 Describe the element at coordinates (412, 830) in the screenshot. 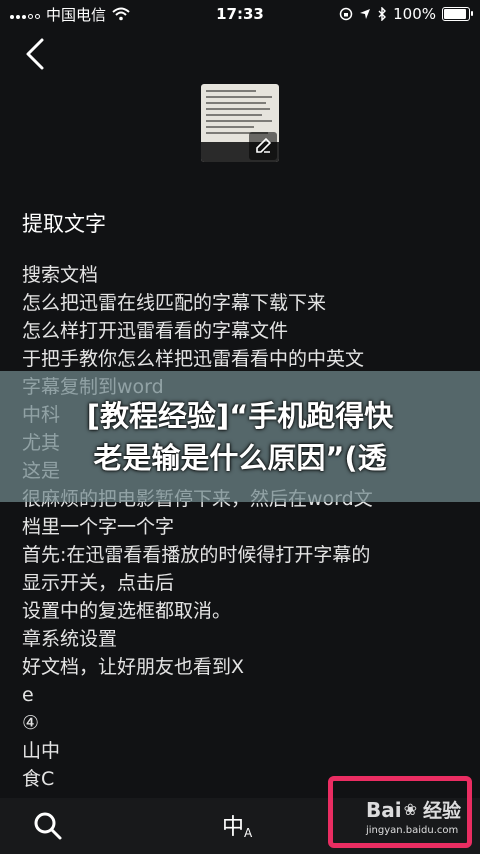

I see `watermark-url: jingyan.baidu.com` at that location.